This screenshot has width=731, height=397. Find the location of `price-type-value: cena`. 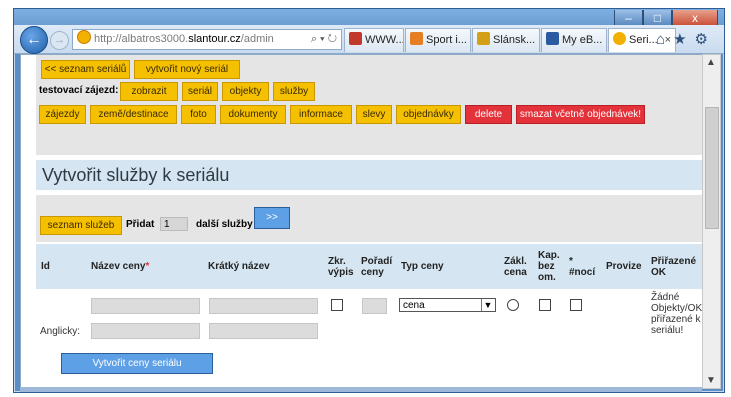

price-type-value: cena is located at coordinates (414, 305).